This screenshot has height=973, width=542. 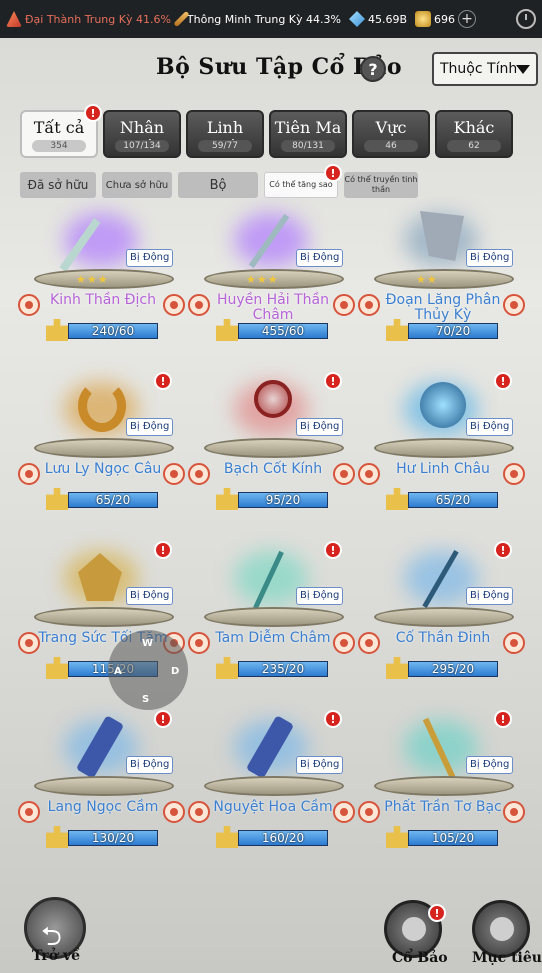 What do you see at coordinates (98, 19) in the screenshot?
I see `realm-text: Đại Thành Trung Kỳ 41.6%` at bounding box center [98, 19].